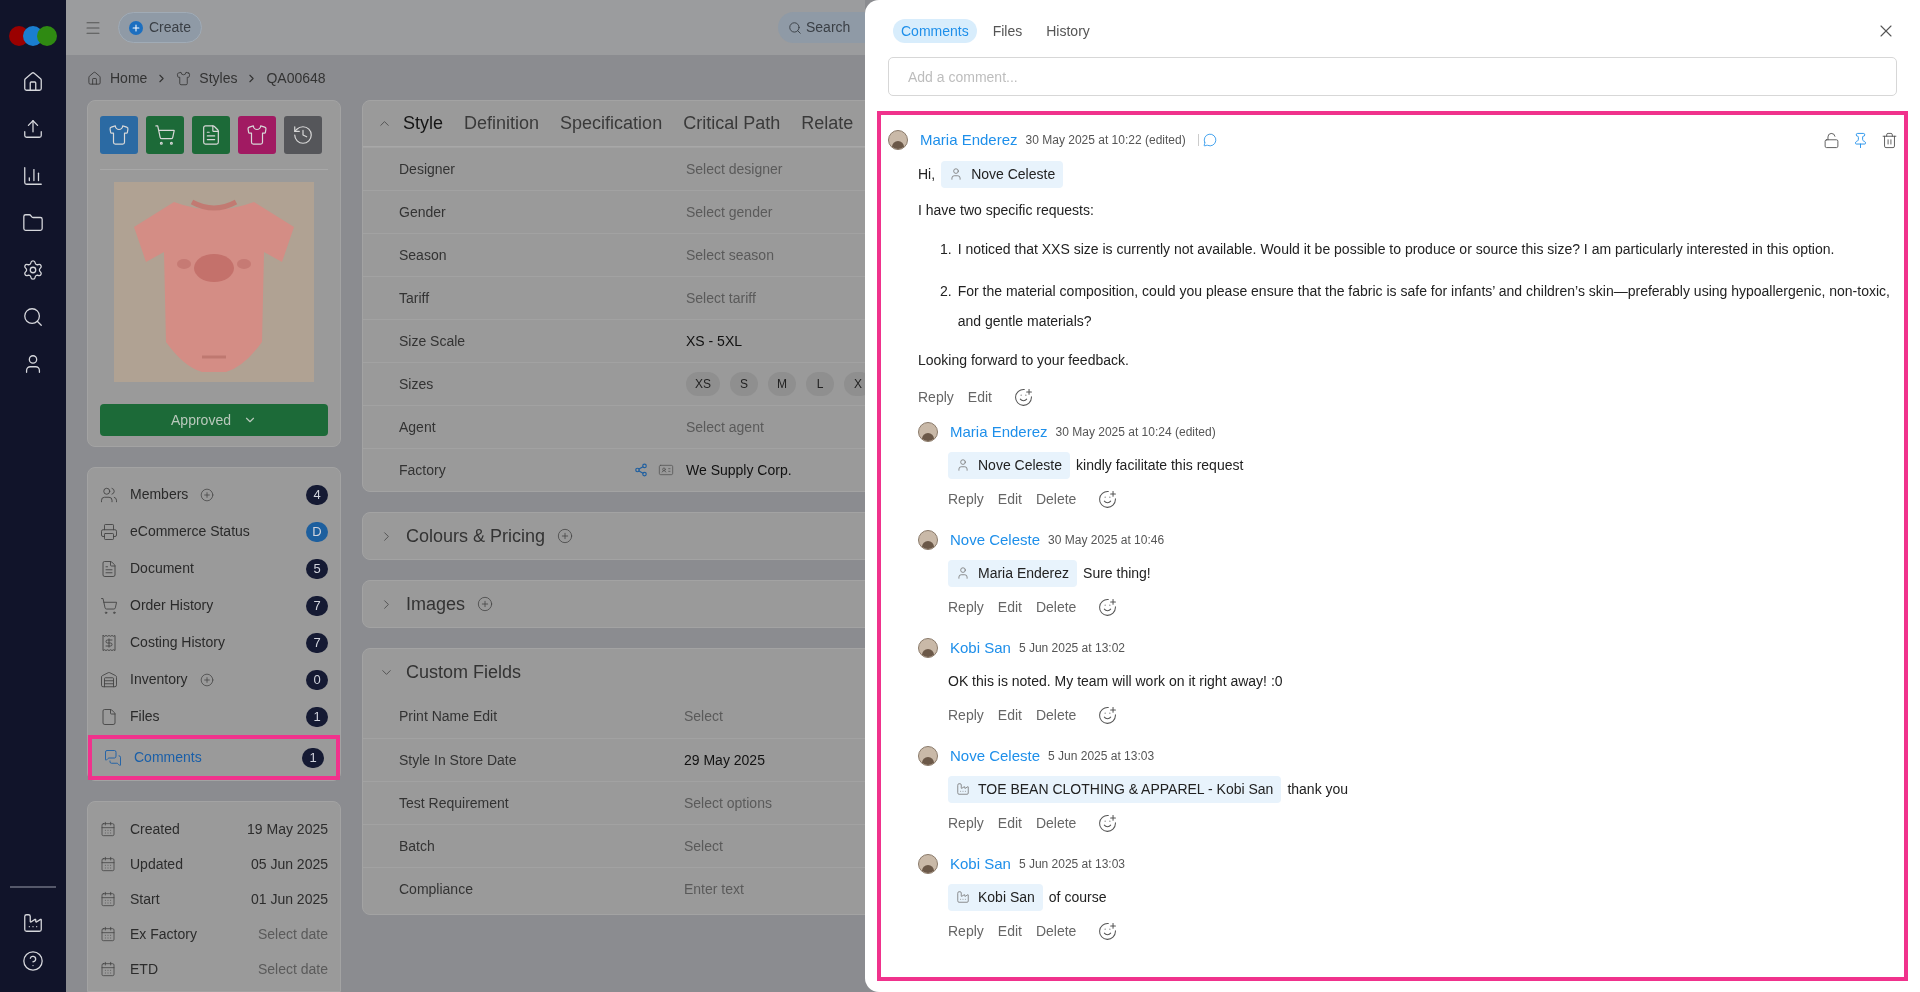 This screenshot has height=992, width=1920. Describe the element at coordinates (827, 123) in the screenshot. I see `section-tab: Relate` at that location.